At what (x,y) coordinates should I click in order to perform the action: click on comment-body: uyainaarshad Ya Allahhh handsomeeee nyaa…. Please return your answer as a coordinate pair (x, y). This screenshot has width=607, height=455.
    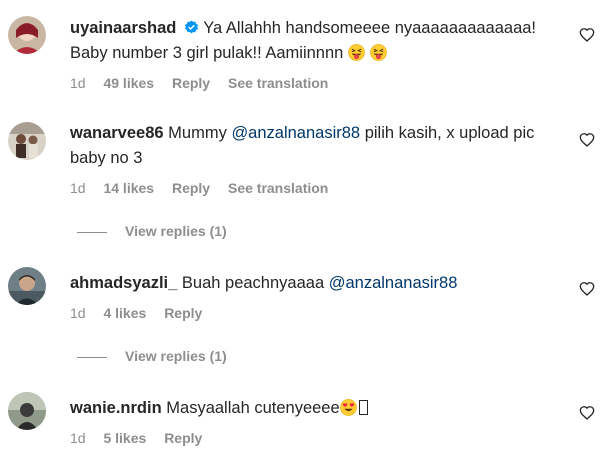
    Looking at the image, I should click on (318, 41).